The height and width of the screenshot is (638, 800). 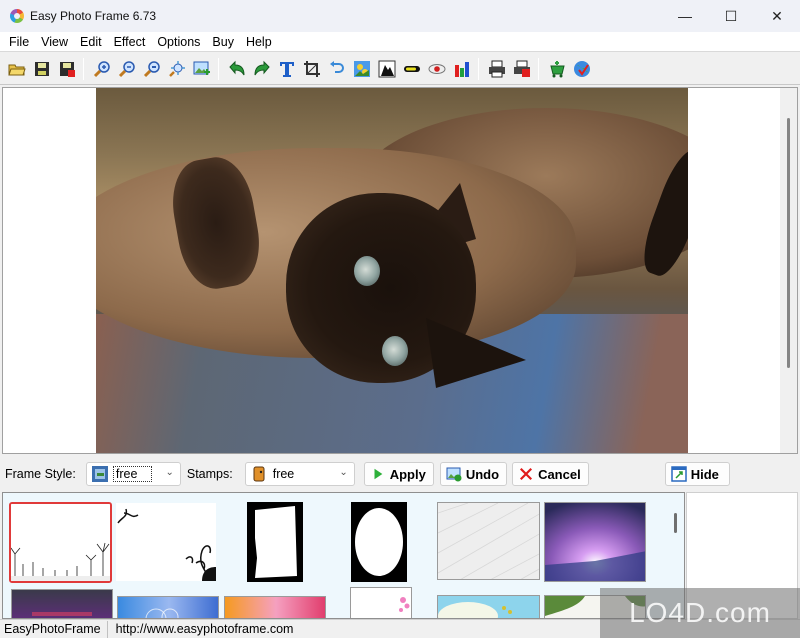 I want to click on frame-thumbnail-orange-pink, so click(x=275, y=607).